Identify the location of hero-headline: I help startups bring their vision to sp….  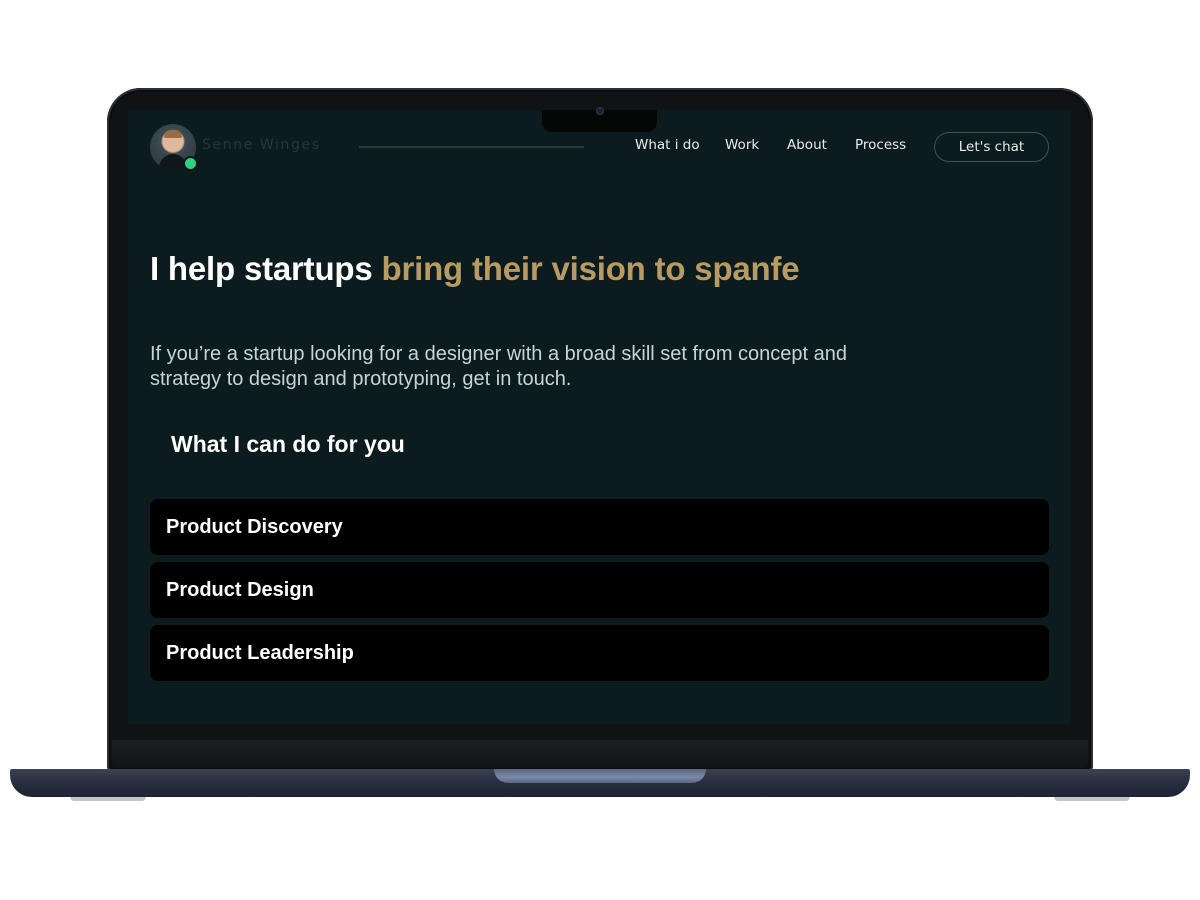
(475, 269).